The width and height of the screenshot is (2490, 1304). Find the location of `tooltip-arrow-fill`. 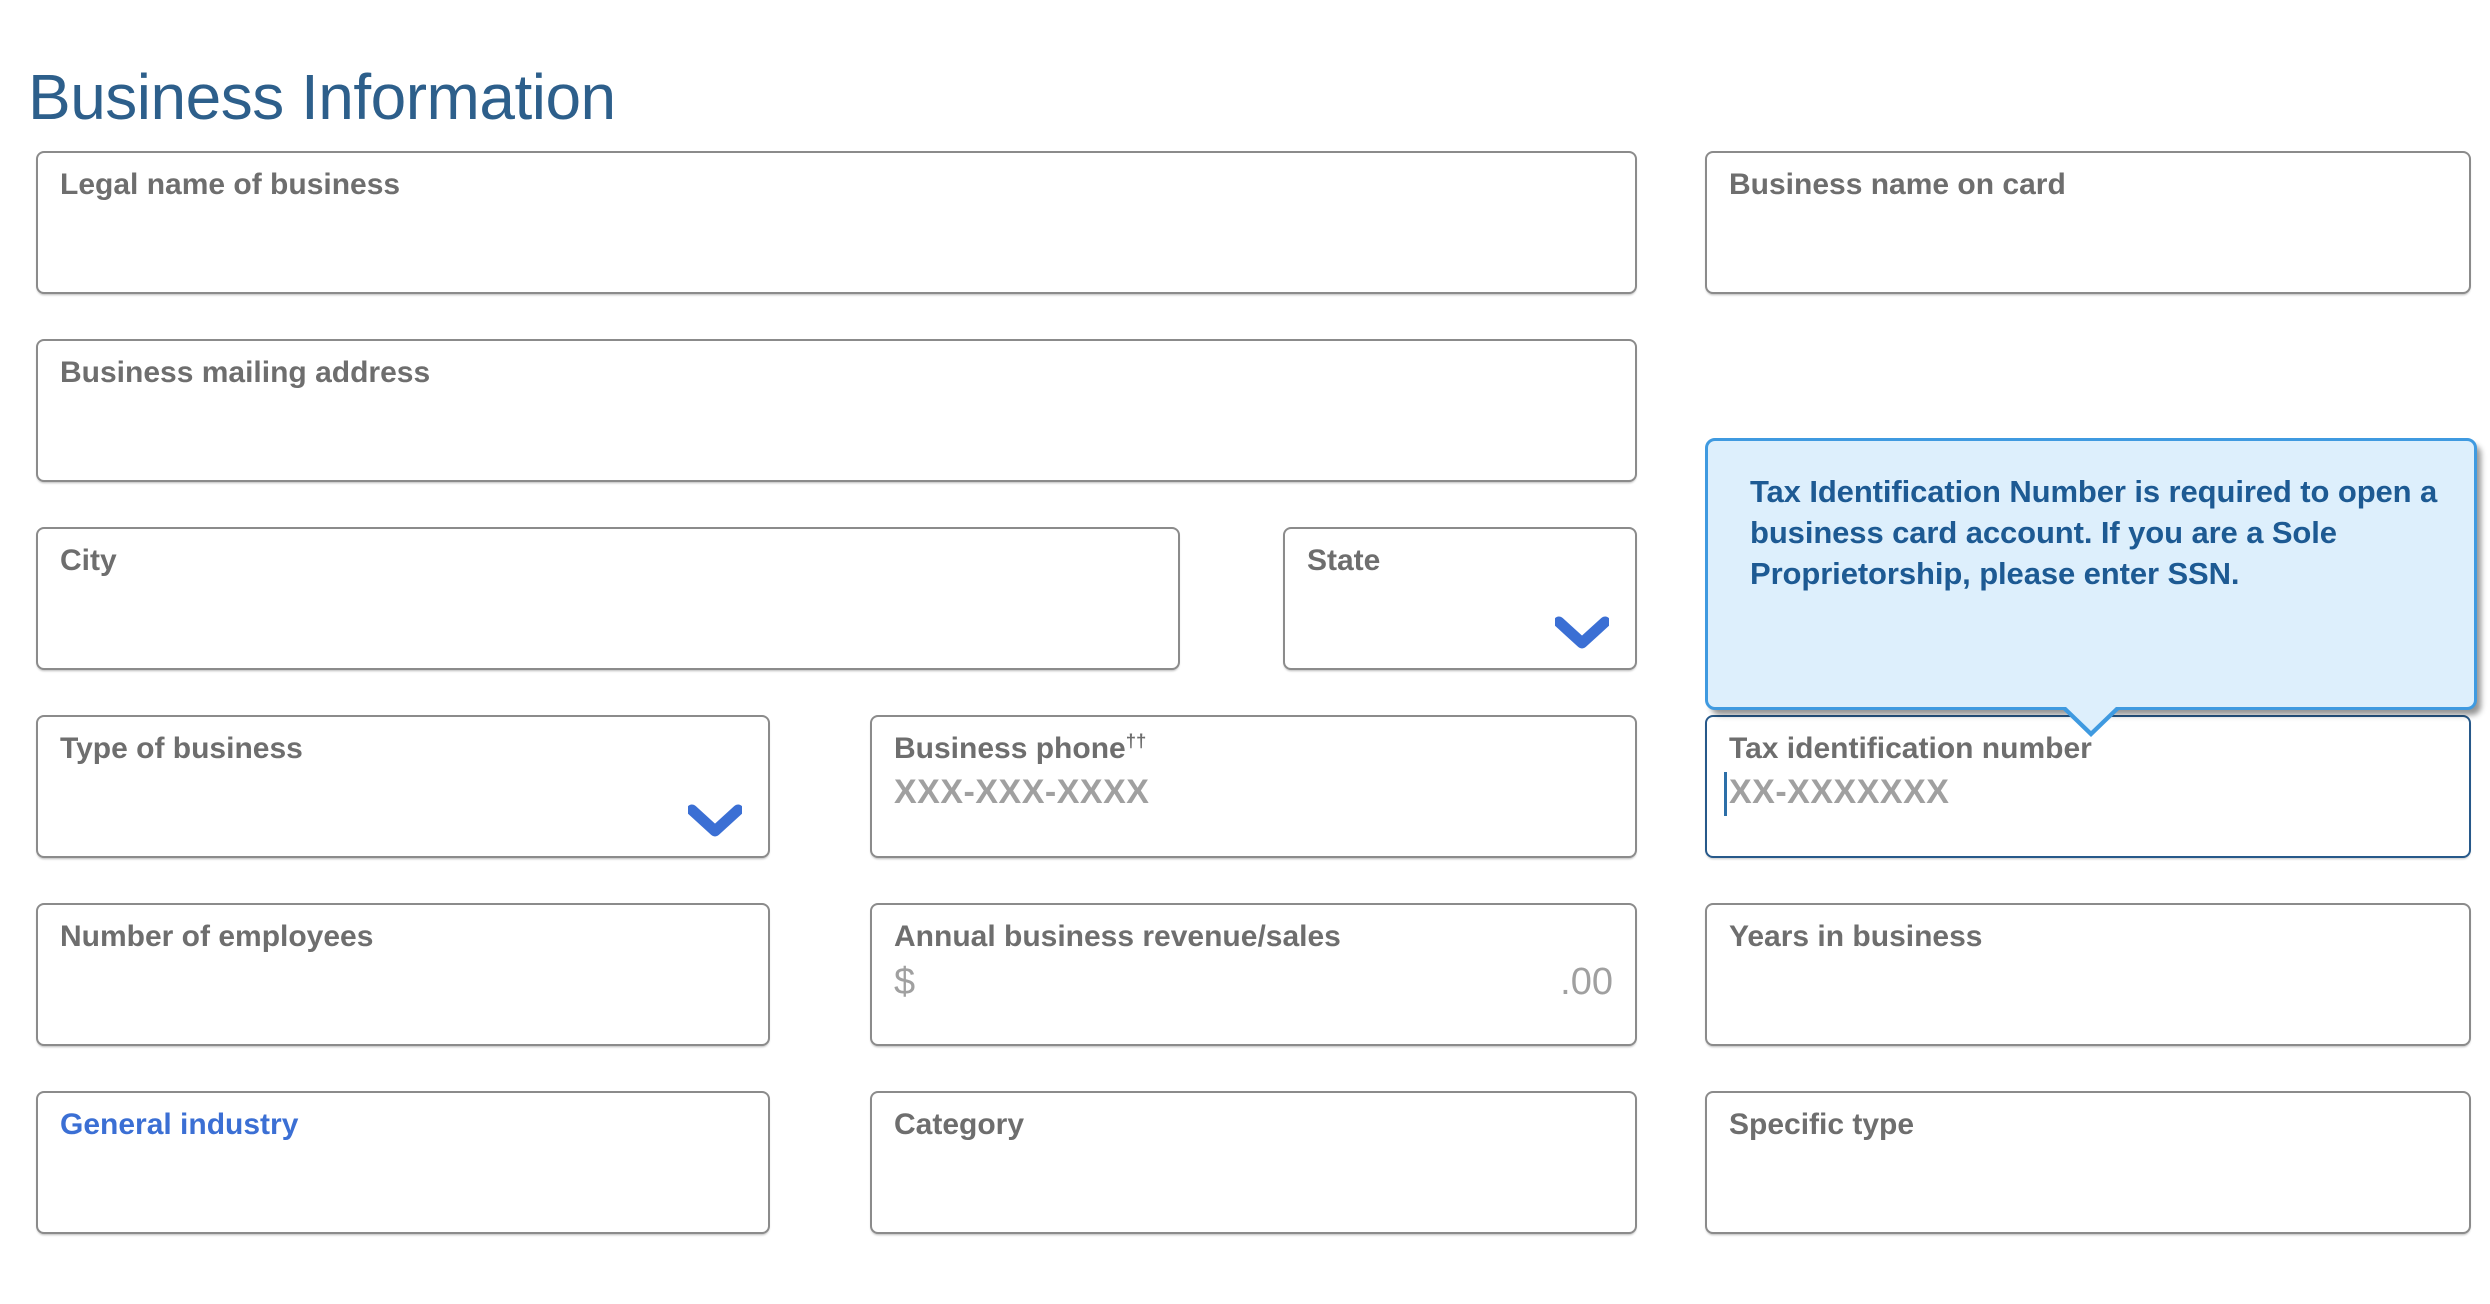

tooltip-arrow-fill is located at coordinates (2091, 718).